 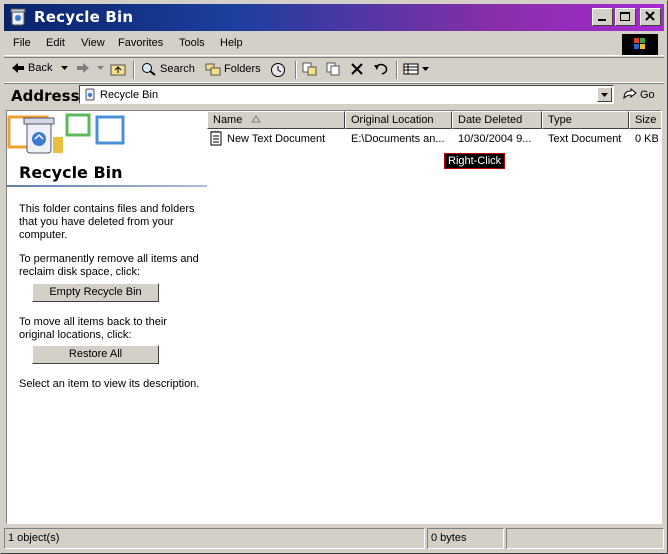 I want to click on address-bar: Address Recycle Bin Go, so click(x=334, y=95).